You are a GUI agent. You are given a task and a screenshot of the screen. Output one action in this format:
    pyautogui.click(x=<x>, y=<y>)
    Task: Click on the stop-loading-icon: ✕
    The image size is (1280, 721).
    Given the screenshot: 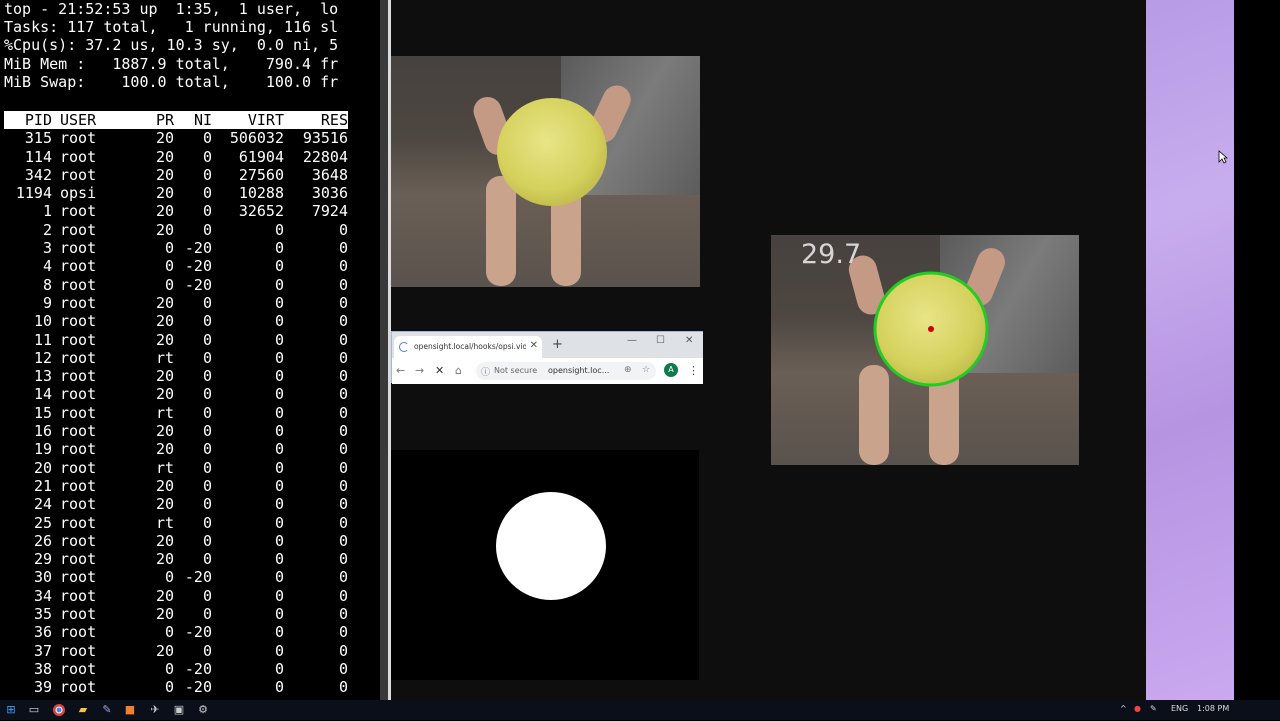 What is the action you would take?
    pyautogui.click(x=439, y=370)
    